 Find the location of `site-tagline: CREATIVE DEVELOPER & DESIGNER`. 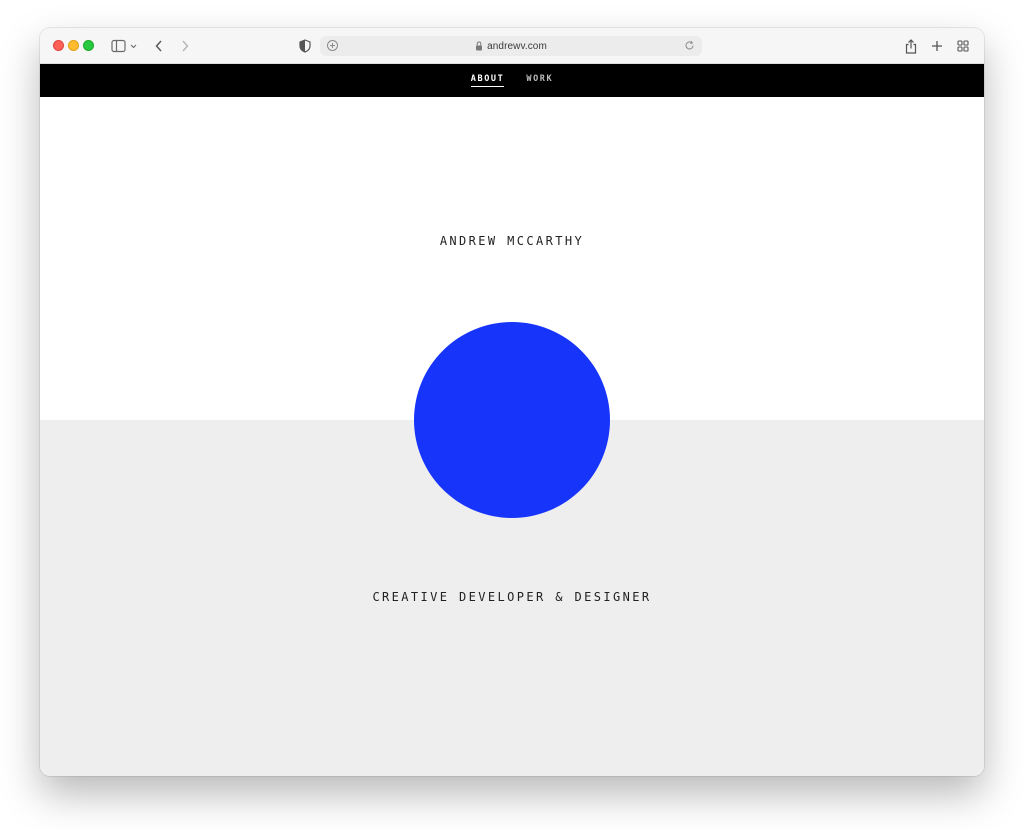

site-tagline: CREATIVE DEVELOPER & DESIGNER is located at coordinates (512, 597).